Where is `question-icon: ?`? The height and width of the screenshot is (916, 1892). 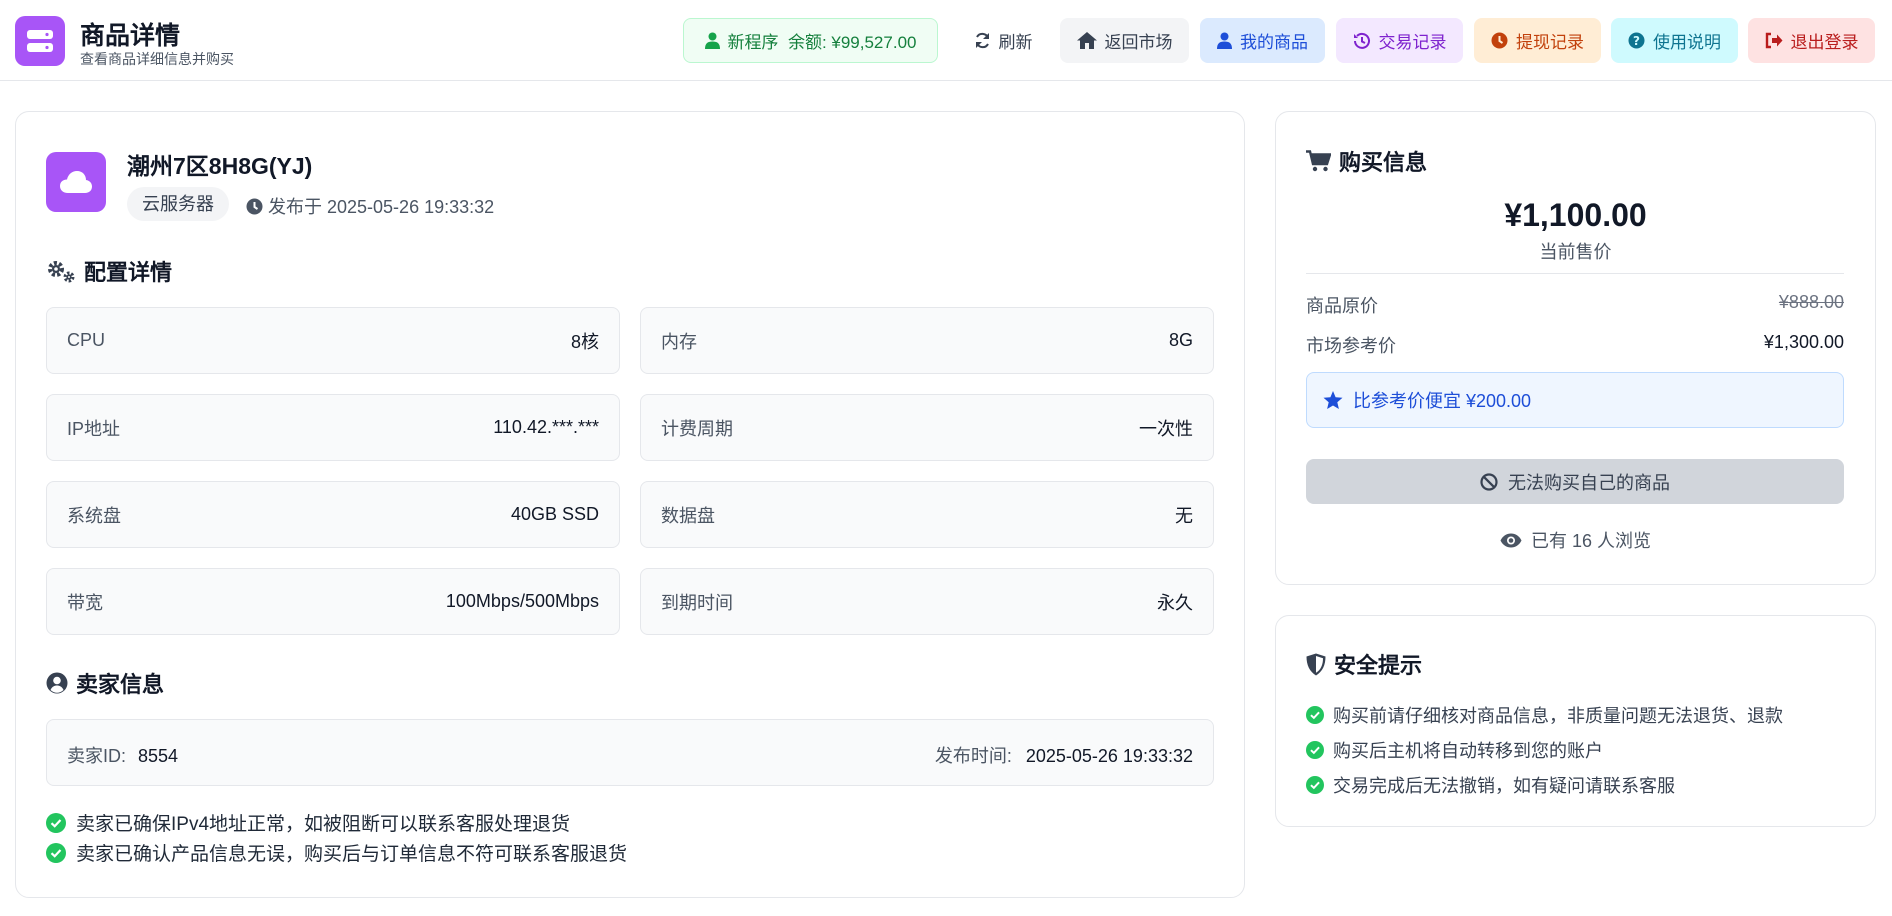
question-icon: ? is located at coordinates (1636, 40).